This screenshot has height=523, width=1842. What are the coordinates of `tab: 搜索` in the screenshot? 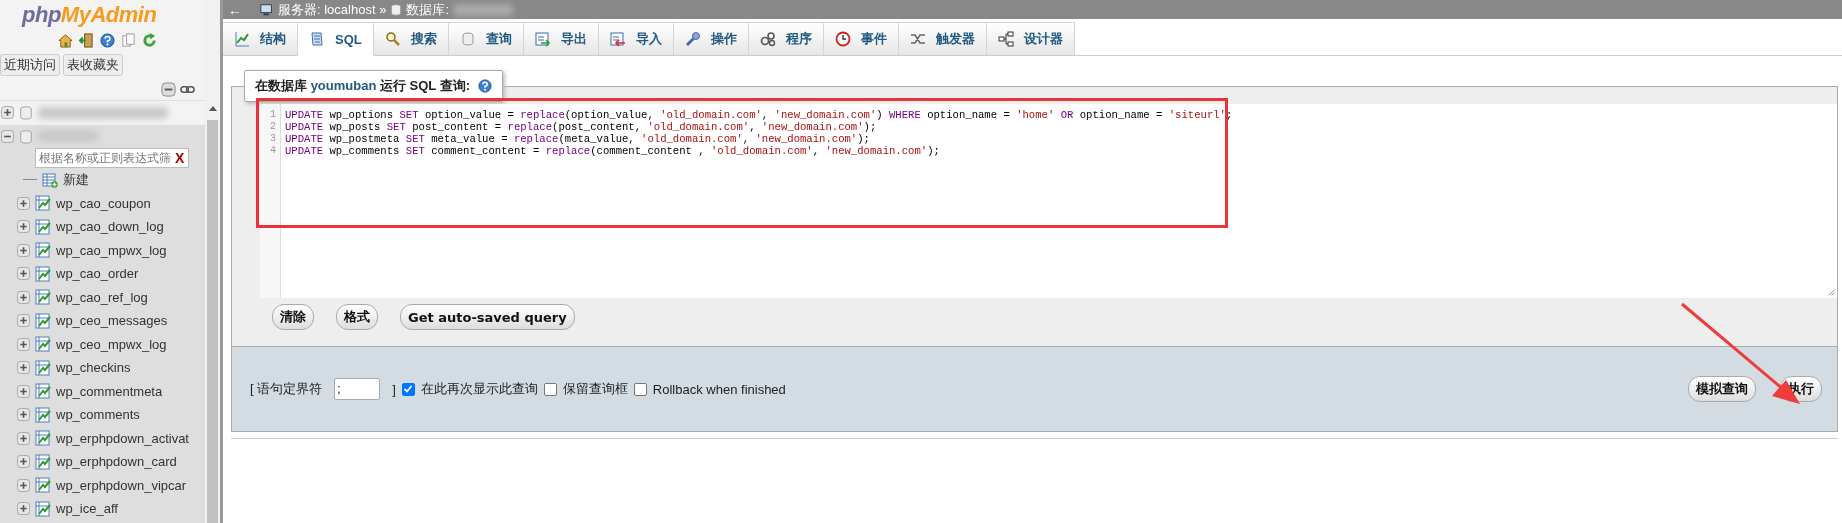 It's located at (411, 38).